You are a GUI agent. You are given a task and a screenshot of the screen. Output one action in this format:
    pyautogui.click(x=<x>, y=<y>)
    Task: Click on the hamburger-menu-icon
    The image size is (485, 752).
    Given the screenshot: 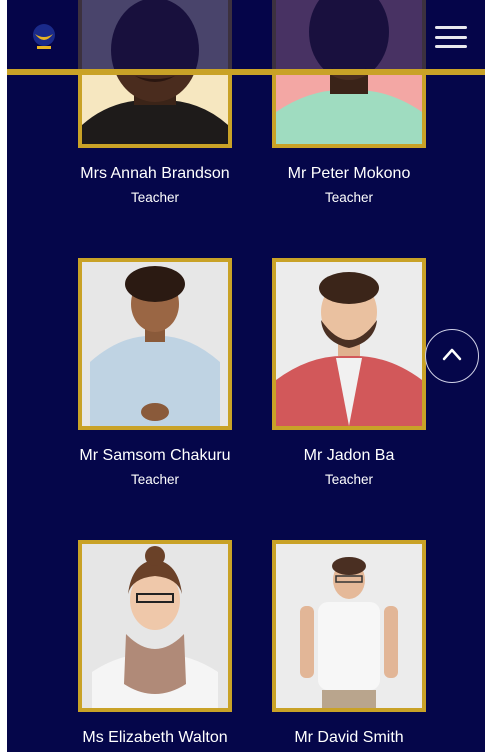 What is the action you would take?
    pyautogui.click(x=451, y=37)
    